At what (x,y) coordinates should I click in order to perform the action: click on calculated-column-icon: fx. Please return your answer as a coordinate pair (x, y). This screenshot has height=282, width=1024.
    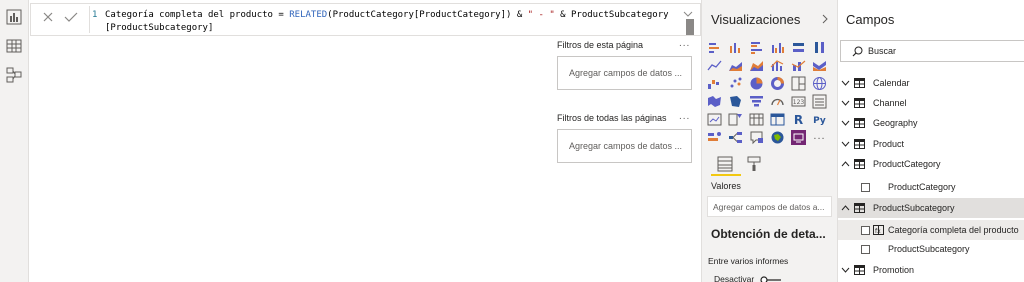
    Looking at the image, I should click on (878, 230).